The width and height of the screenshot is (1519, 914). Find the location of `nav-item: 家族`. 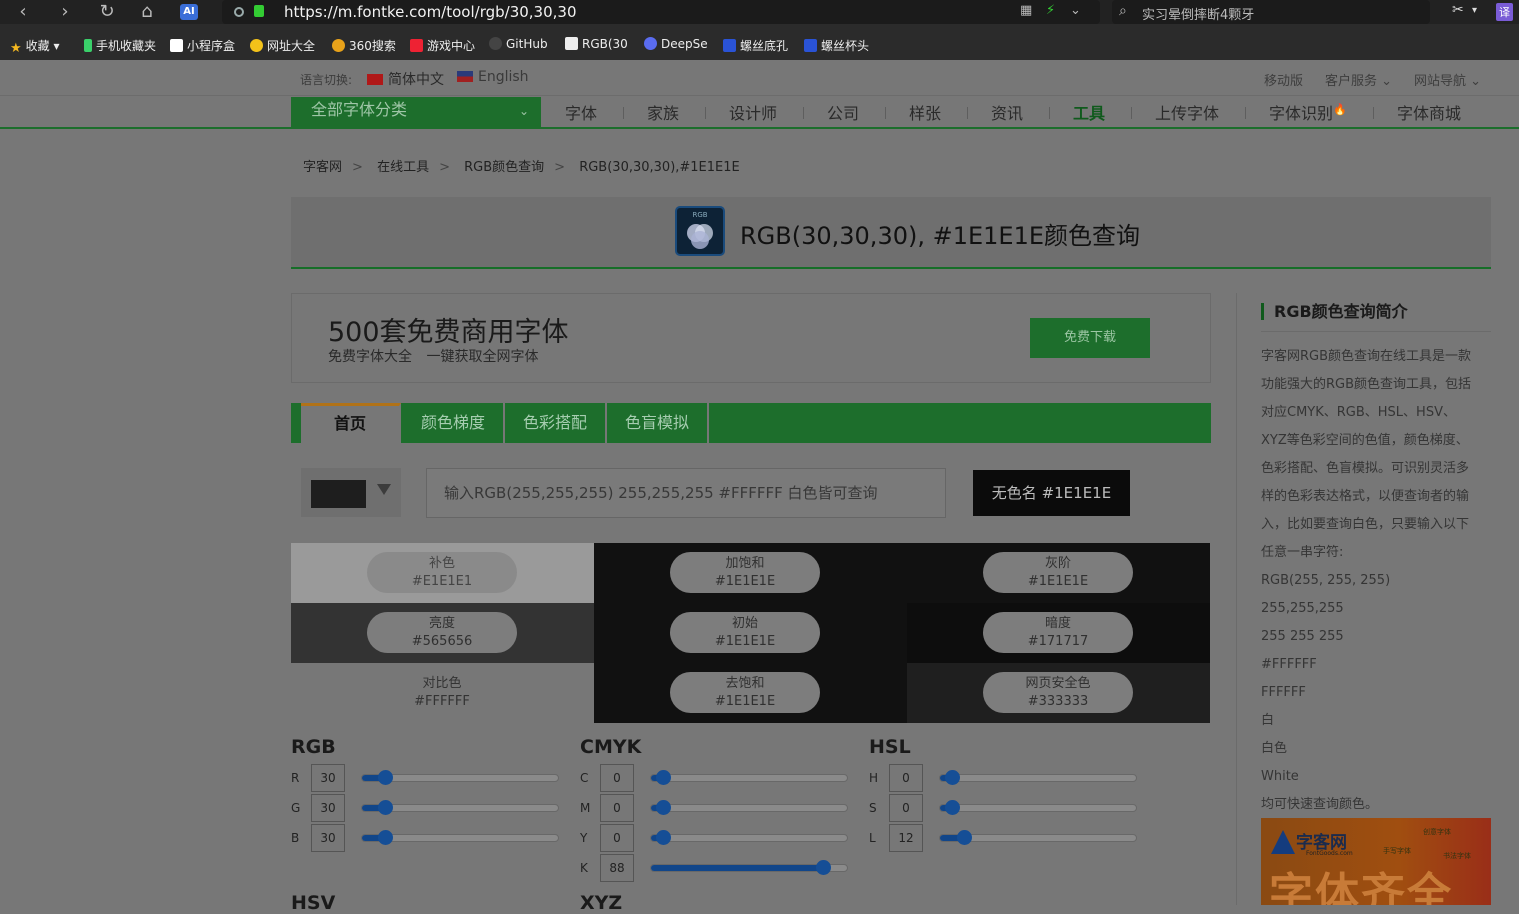

nav-item: 家族 is located at coordinates (663, 112).